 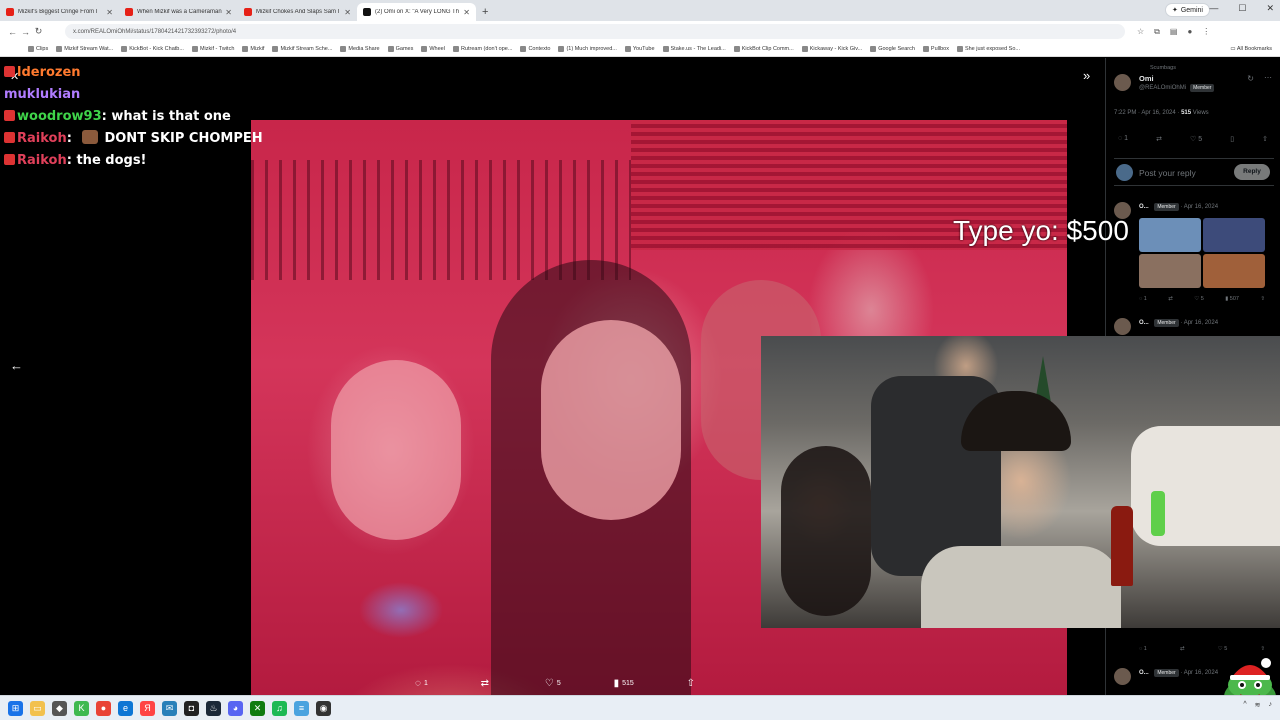 What do you see at coordinates (16, 365) in the screenshot?
I see `previous-photo-icon: ←` at bounding box center [16, 365].